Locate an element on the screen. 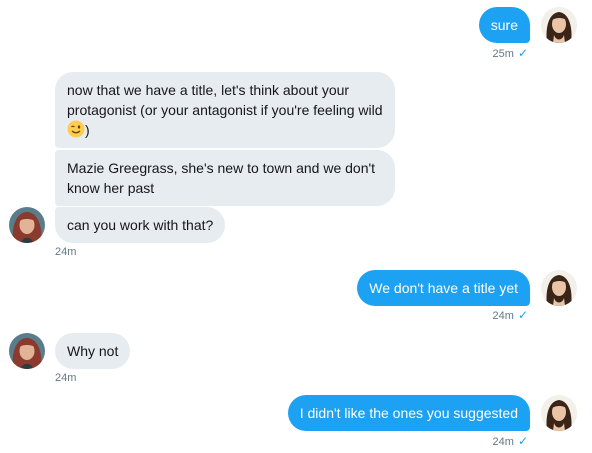 The width and height of the screenshot is (592, 453). message-meta: 25m ✓ is located at coordinates (510, 53).